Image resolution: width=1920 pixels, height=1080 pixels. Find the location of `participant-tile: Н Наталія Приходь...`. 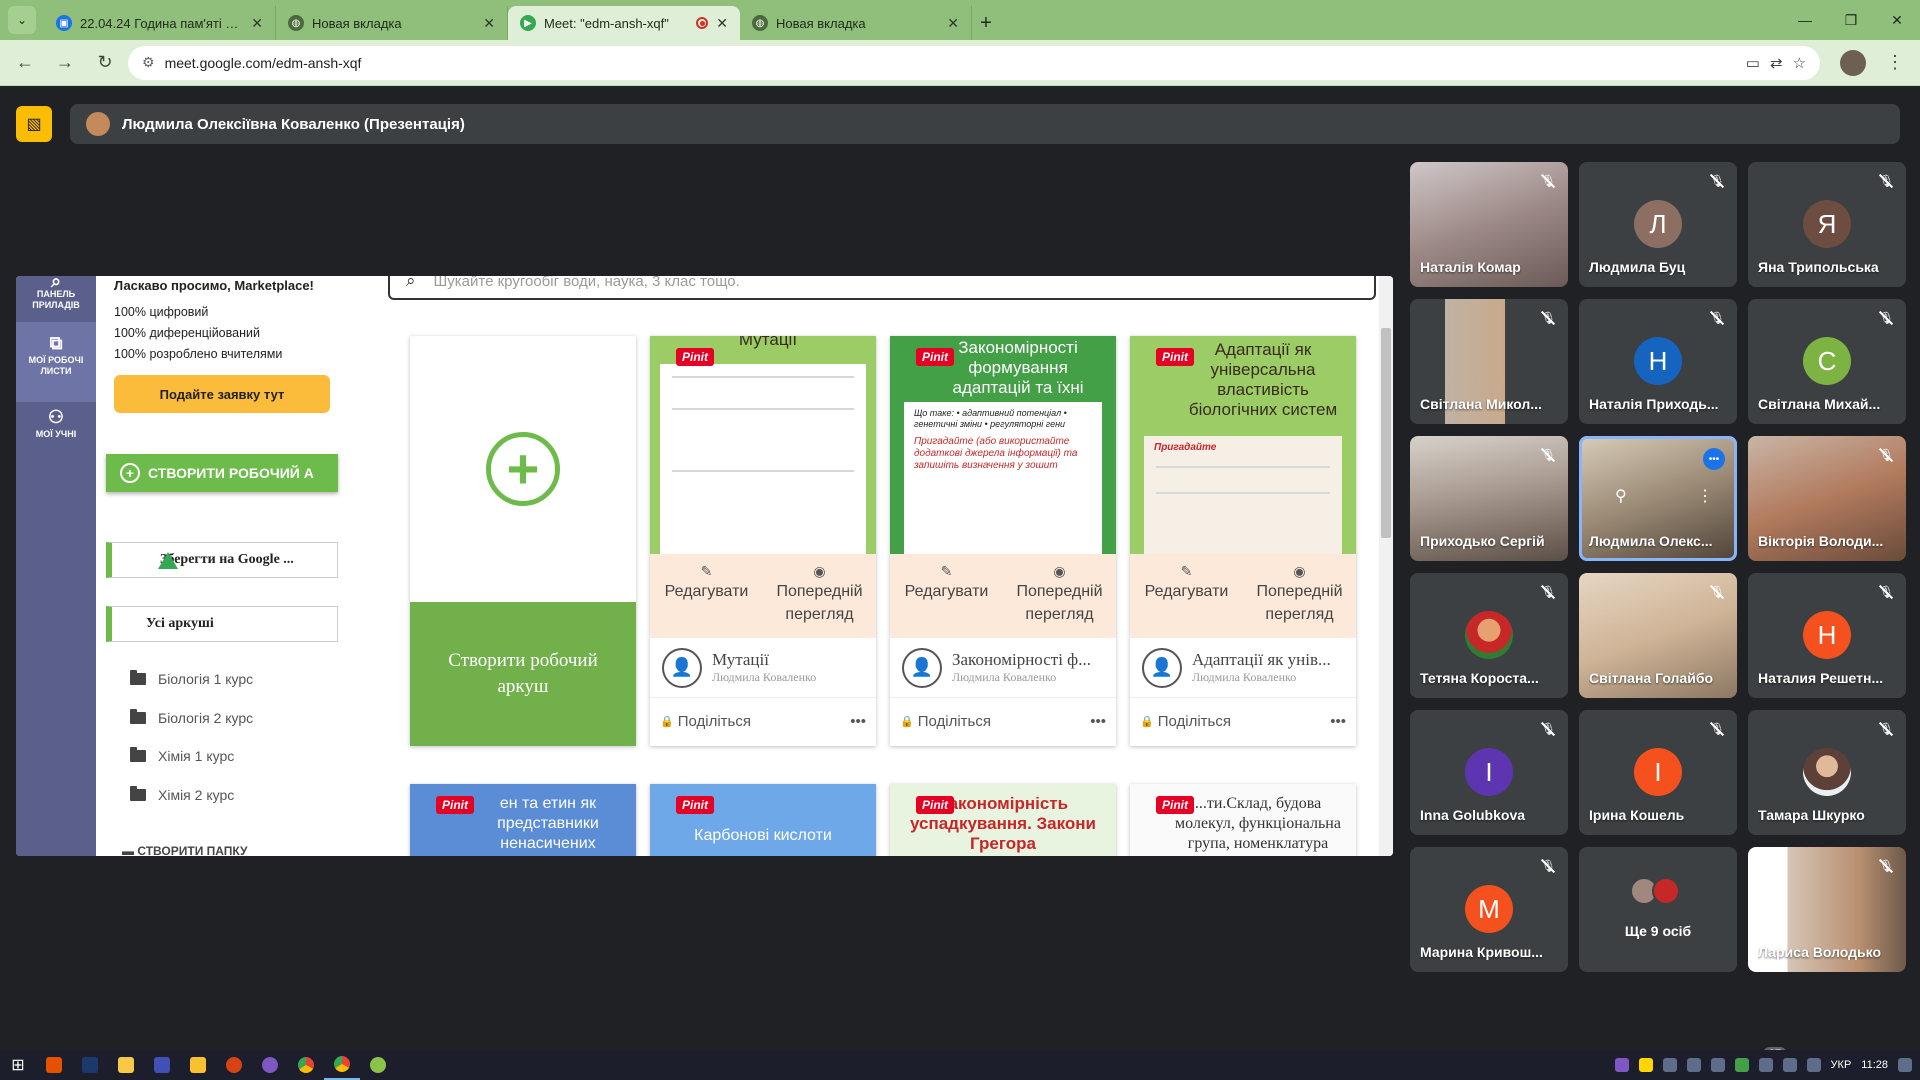

participant-tile: Н Наталія Приходь... is located at coordinates (1658, 361).